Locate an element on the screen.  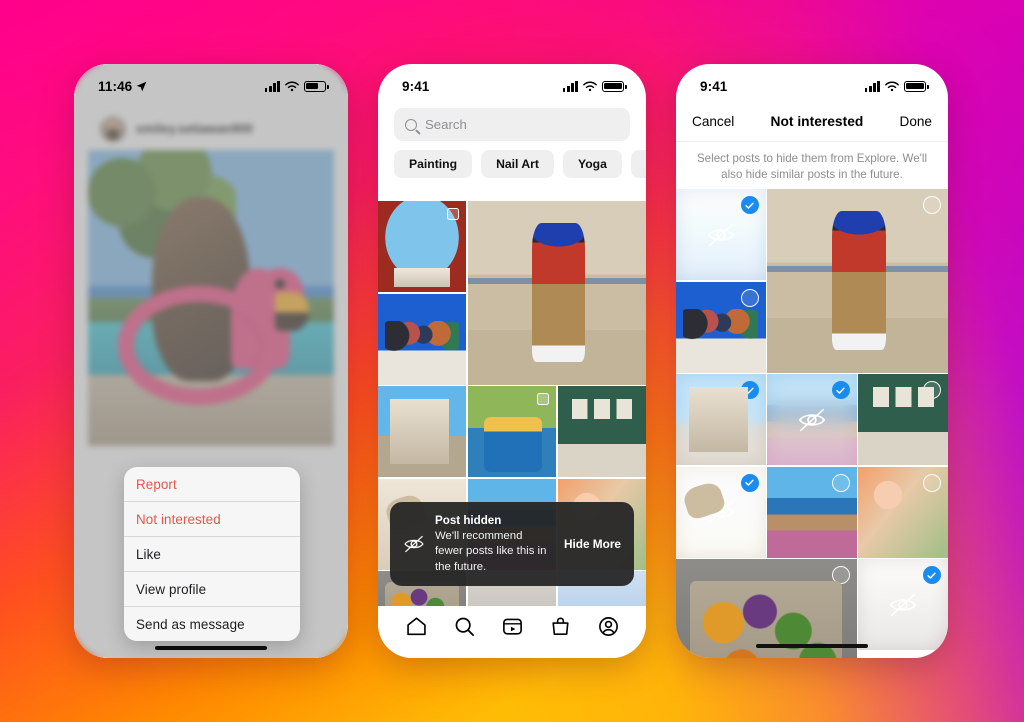
reels-icon is located at coordinates (512, 626).